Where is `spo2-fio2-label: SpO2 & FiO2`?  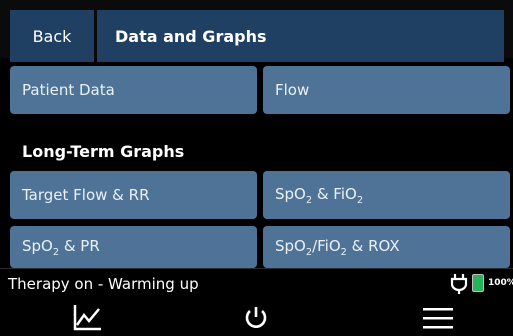
spo2-fio2-label: SpO2 & FiO2 is located at coordinates (319, 195).